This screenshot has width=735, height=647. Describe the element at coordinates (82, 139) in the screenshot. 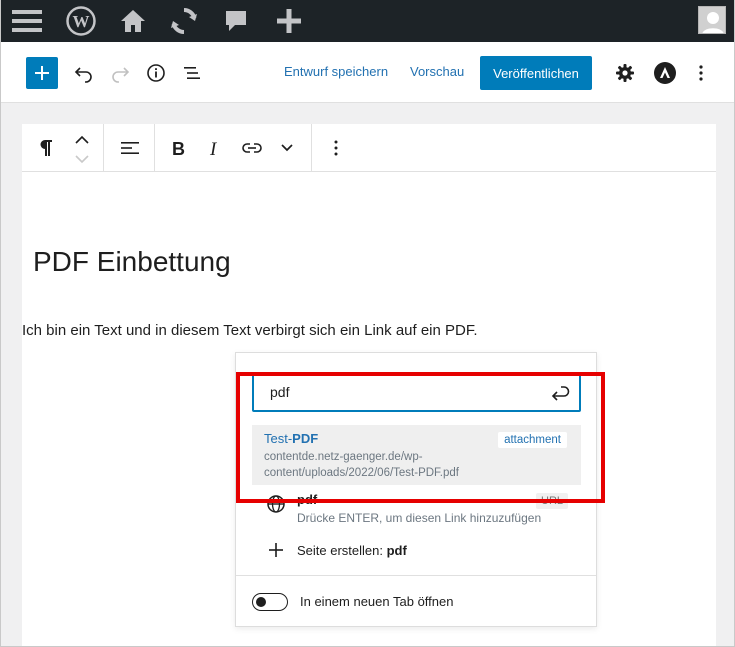

I see `move-up-icon` at that location.